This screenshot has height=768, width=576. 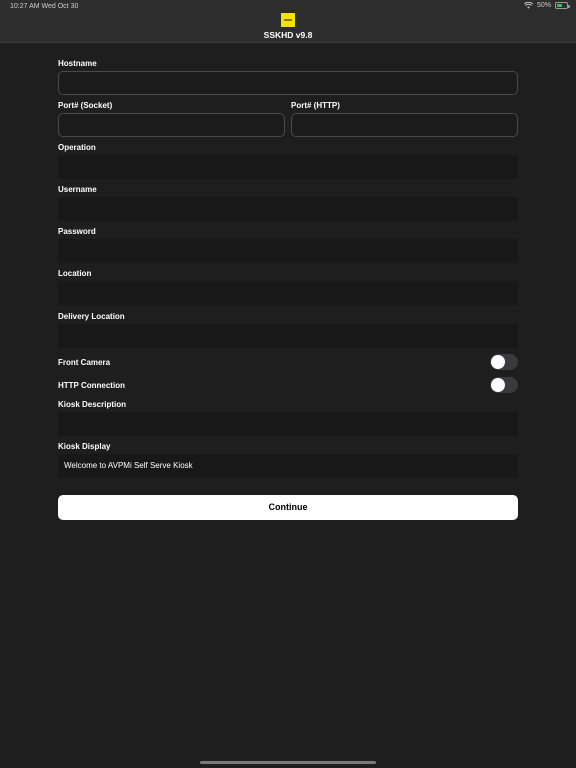 I want to click on wifi-icon, so click(x=528, y=5).